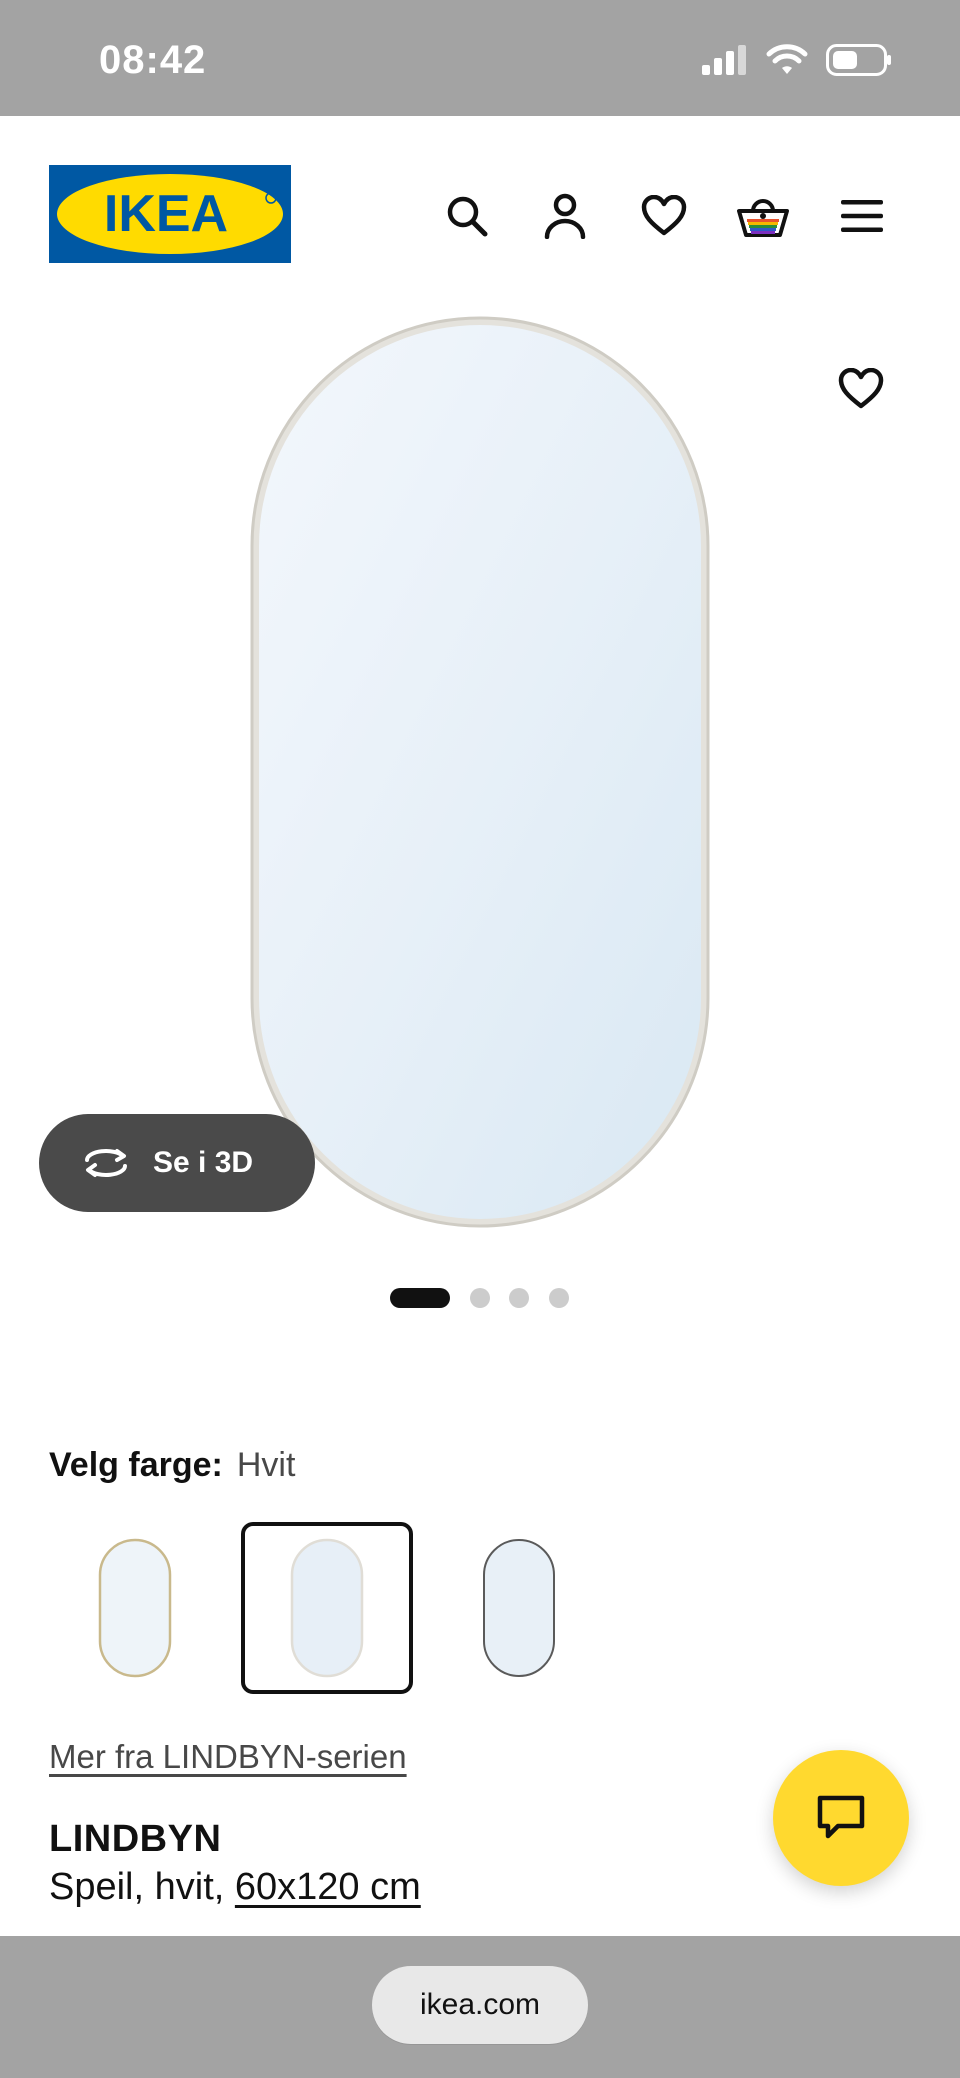 This screenshot has height=2078, width=960. Describe the element at coordinates (153, 60) in the screenshot. I see `status-time: 08:42` at that location.